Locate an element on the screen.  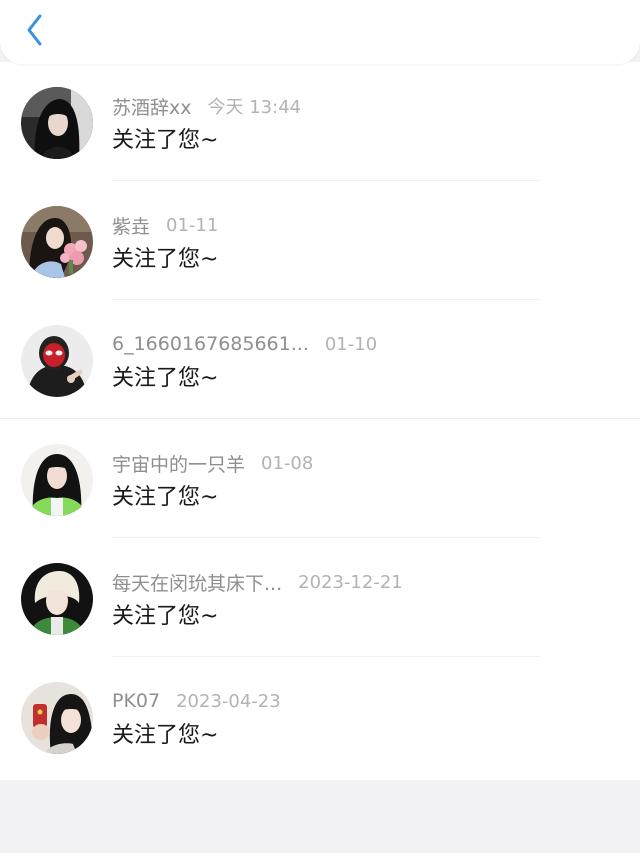
list-item: 6_1660167685661... 01-10 关注了您~ is located at coordinates (320, 359).